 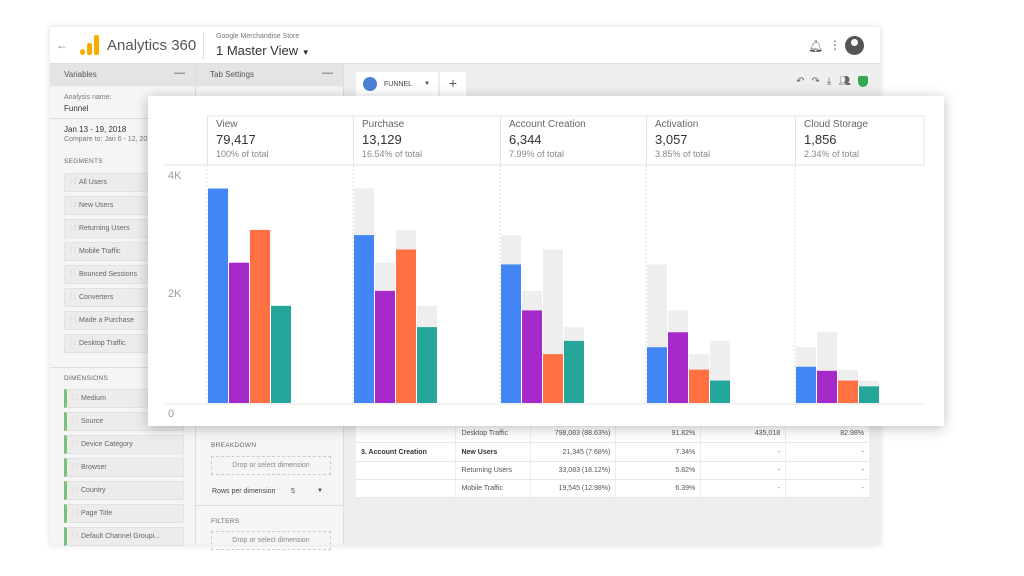 I want to click on step-total: 79,417, so click(x=236, y=139).